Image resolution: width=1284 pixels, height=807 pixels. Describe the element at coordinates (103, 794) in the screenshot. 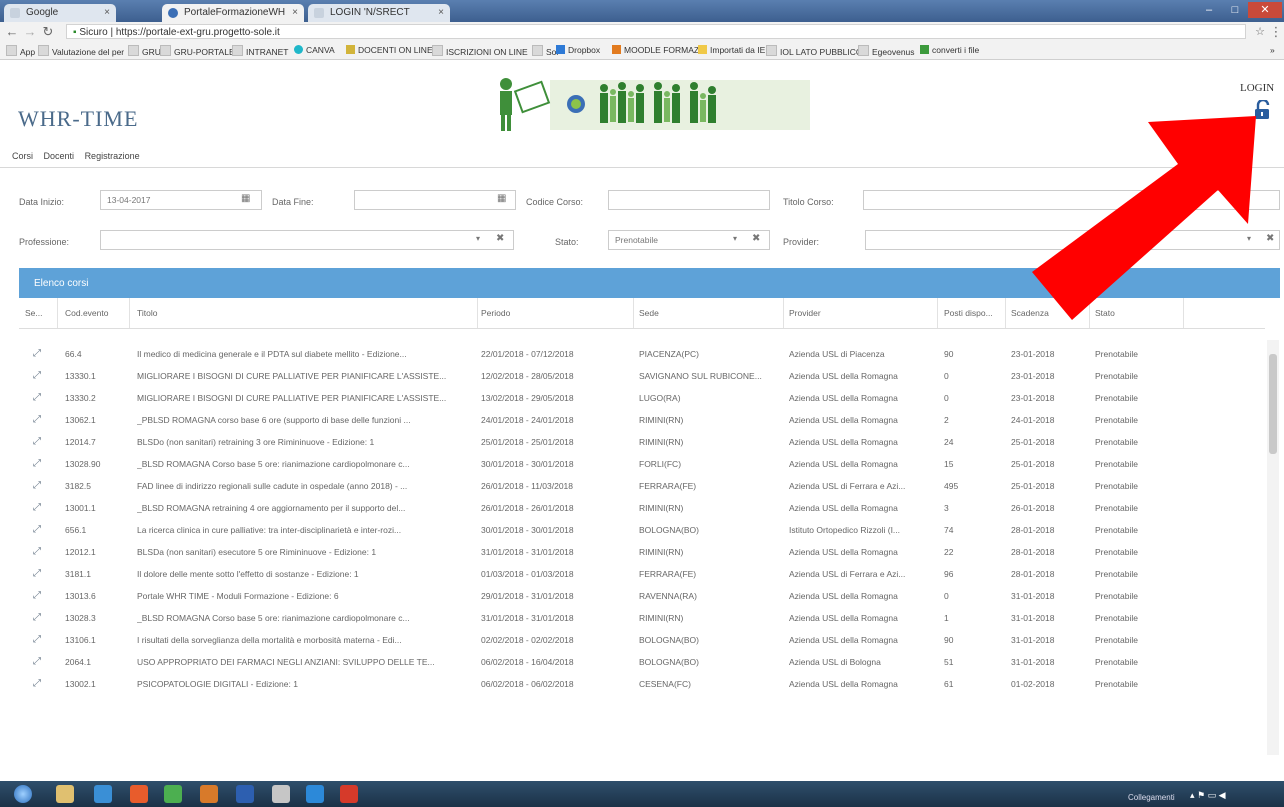

I see `outlook-icon` at that location.